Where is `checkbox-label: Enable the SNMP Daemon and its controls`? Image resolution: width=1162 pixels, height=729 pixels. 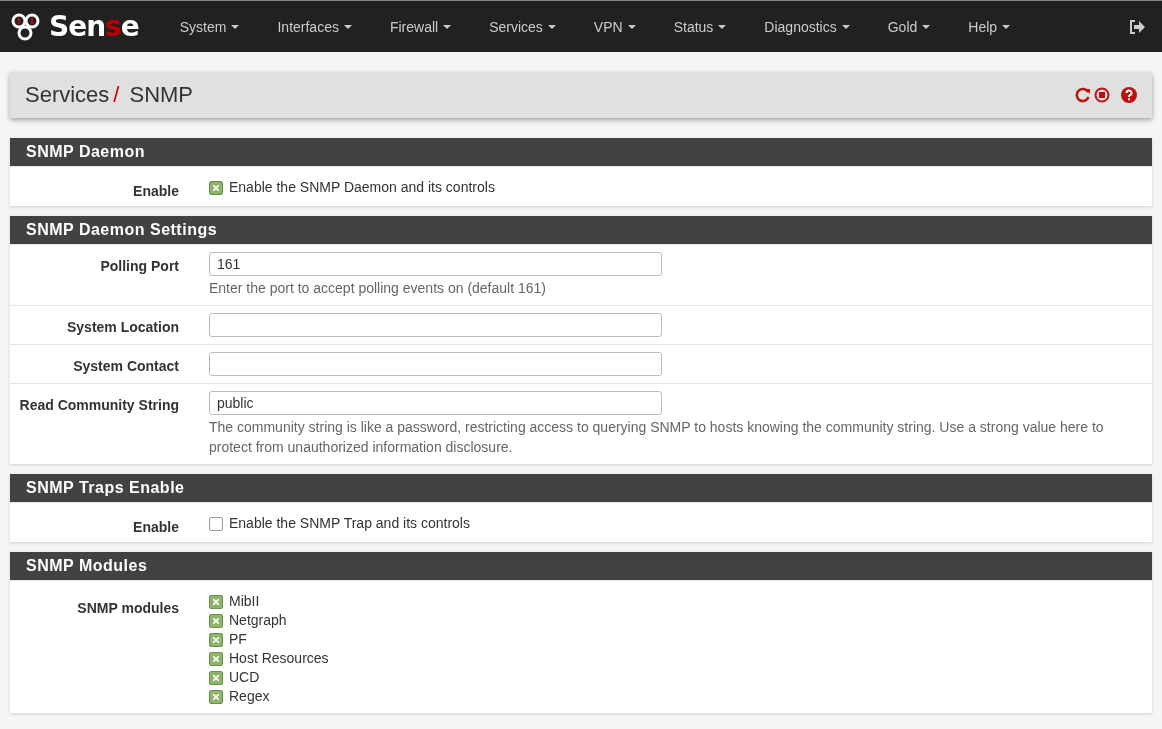 checkbox-label: Enable the SNMP Daemon and its controls is located at coordinates (660, 187).